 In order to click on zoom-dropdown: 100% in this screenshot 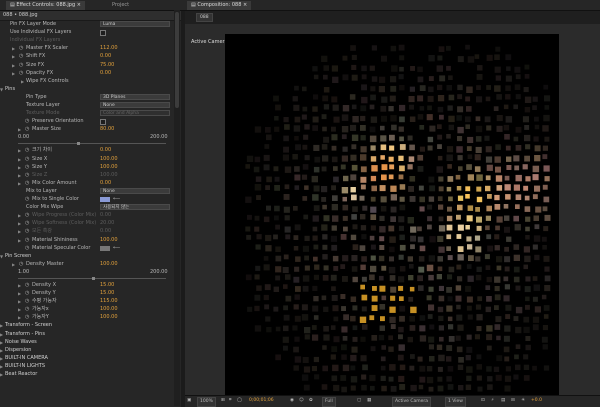, I will do `click(206, 402)`.